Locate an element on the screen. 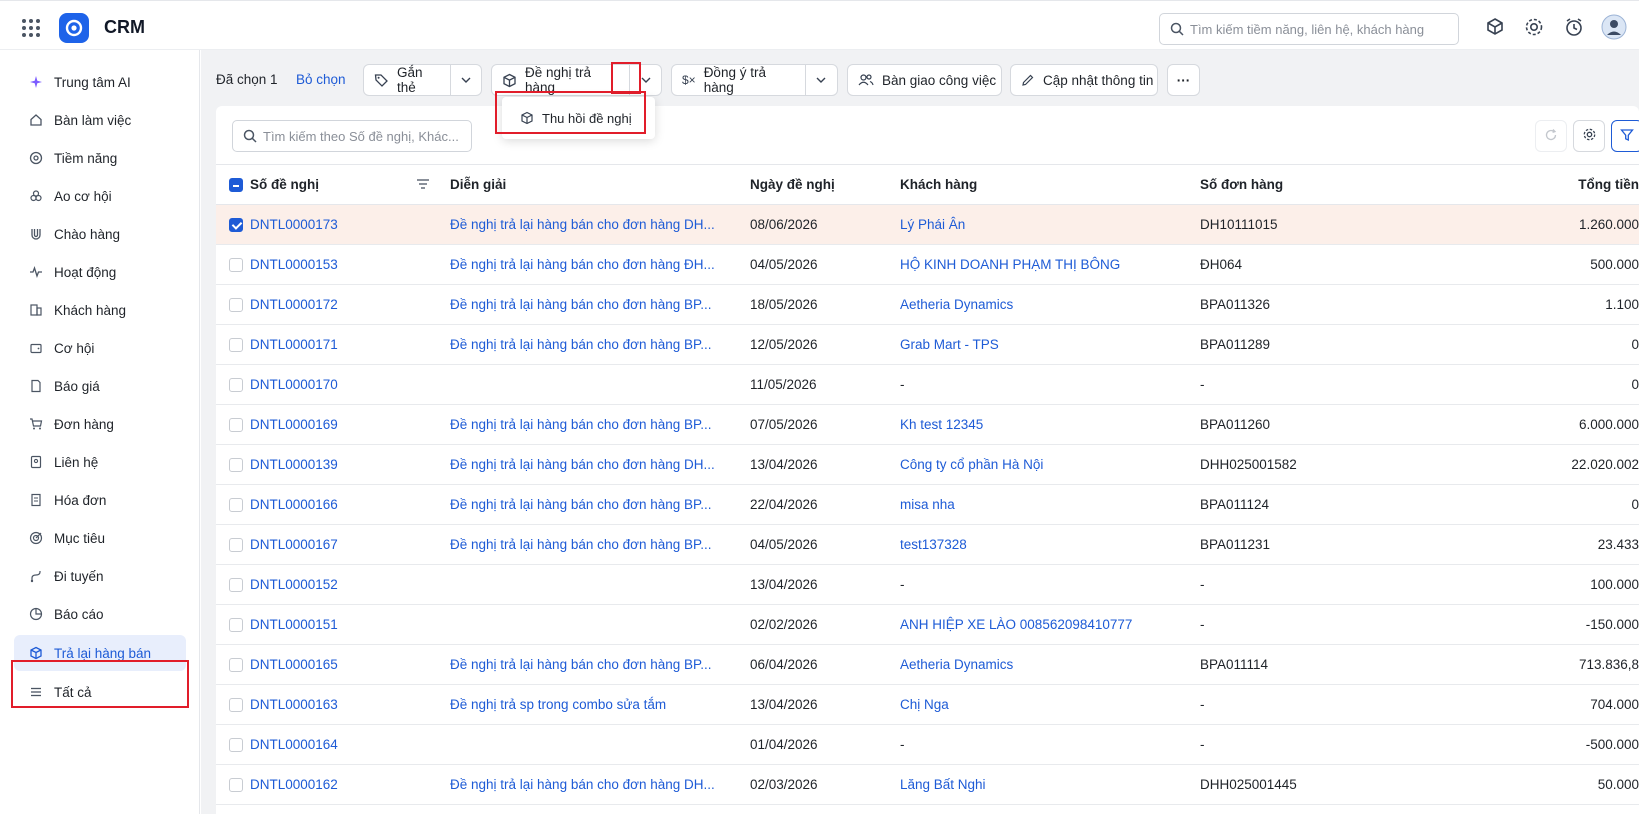  customer-link: Kh test 12345 is located at coordinates (941, 424).